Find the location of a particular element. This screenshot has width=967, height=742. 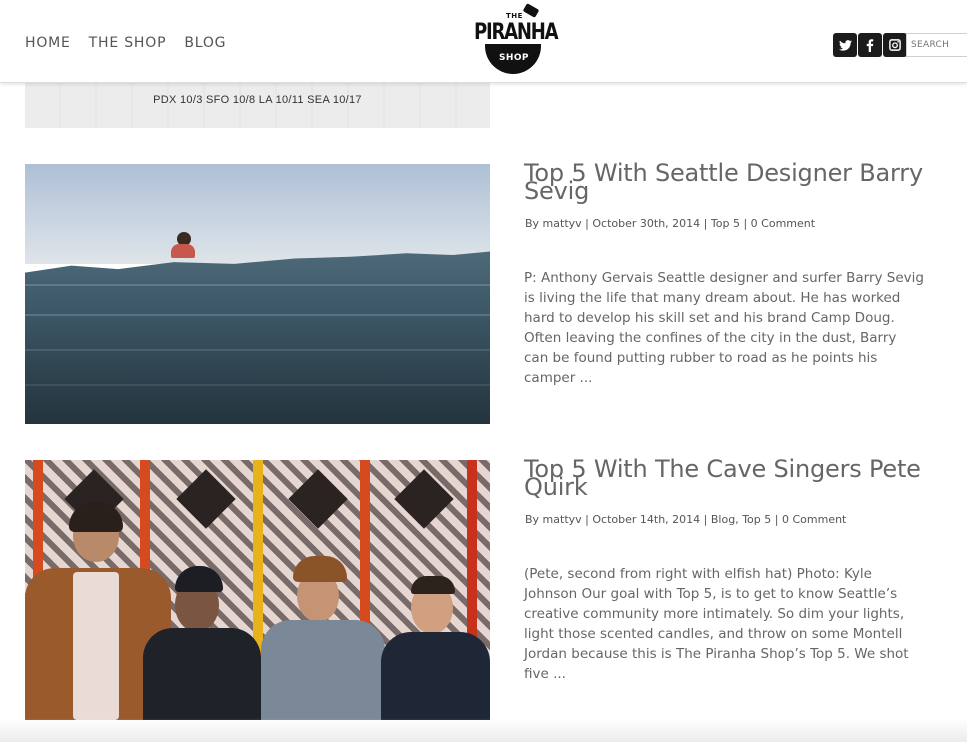

post-1-comments: 0 Comment is located at coordinates (783, 223).